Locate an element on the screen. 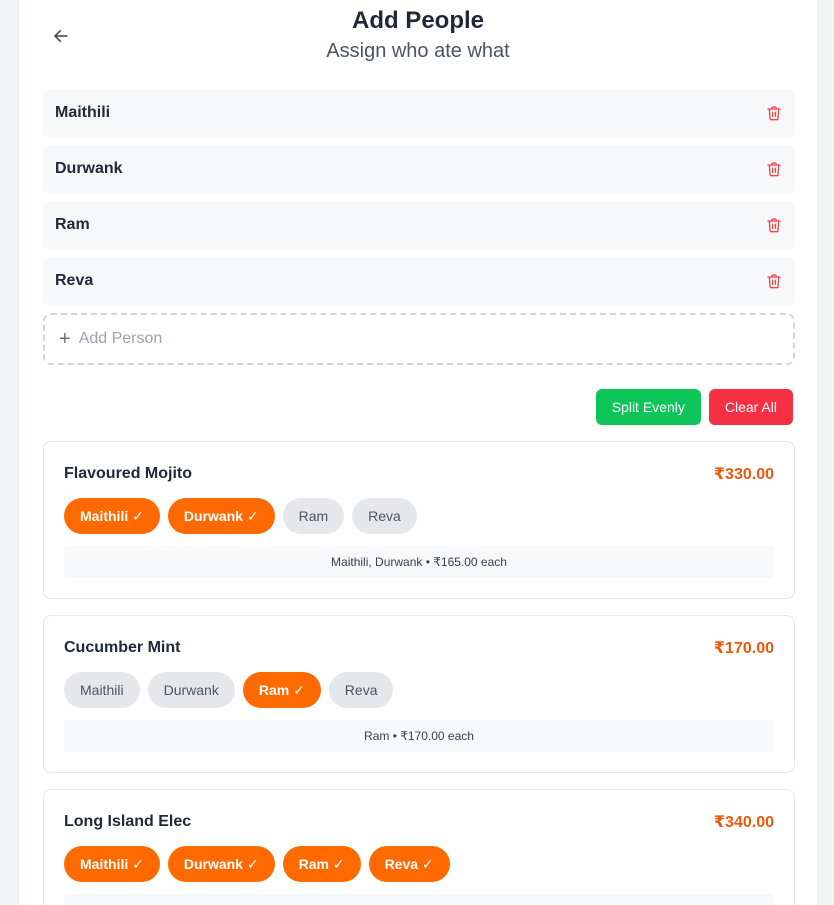 The image size is (834, 905). person-name: Reva is located at coordinates (74, 280).